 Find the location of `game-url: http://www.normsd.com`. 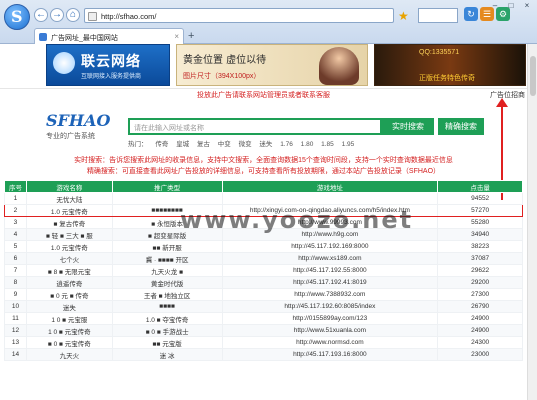

game-url: http://www.normsd.com is located at coordinates (330, 342).